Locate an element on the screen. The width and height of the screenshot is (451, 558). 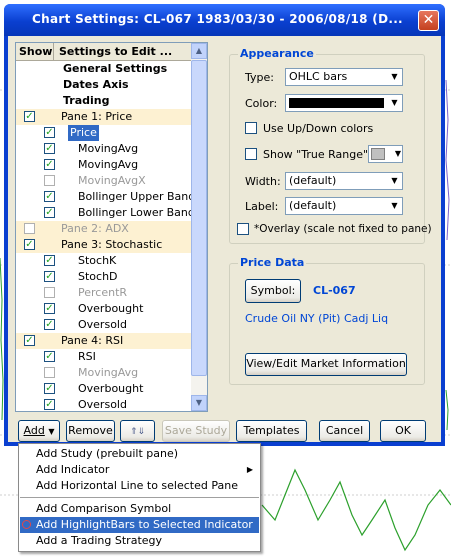
pane-row: ✓ Pane 3: Stochastic is located at coordinates (103, 245).